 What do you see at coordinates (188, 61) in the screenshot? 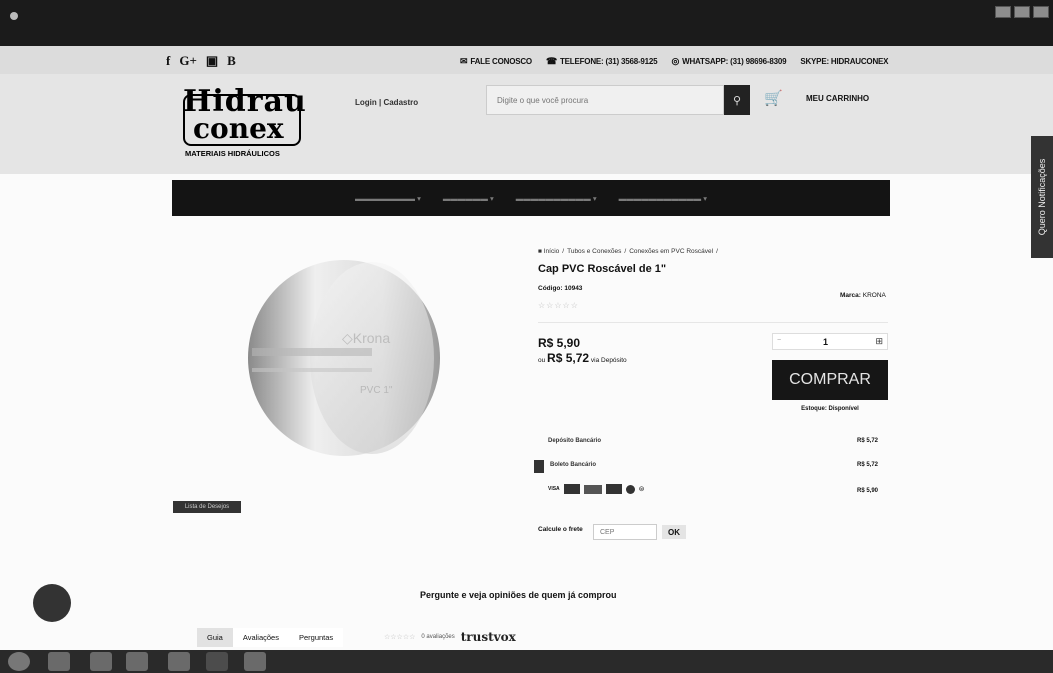
I see `google-plus-icon: G+` at bounding box center [188, 61].